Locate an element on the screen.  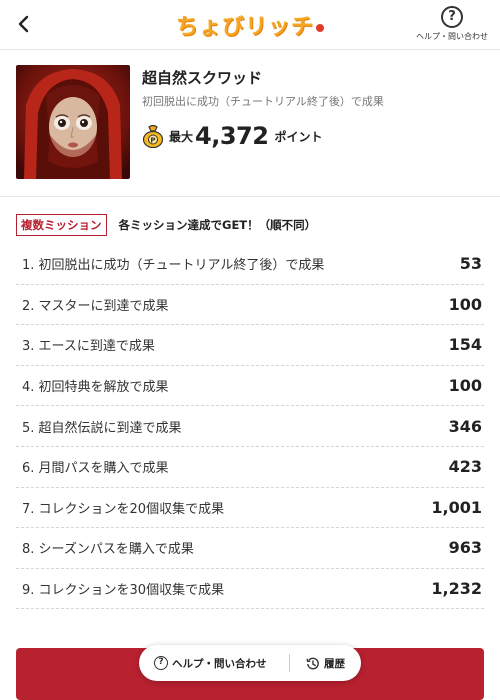
mission-points: 1,001 is located at coordinates (456, 507).